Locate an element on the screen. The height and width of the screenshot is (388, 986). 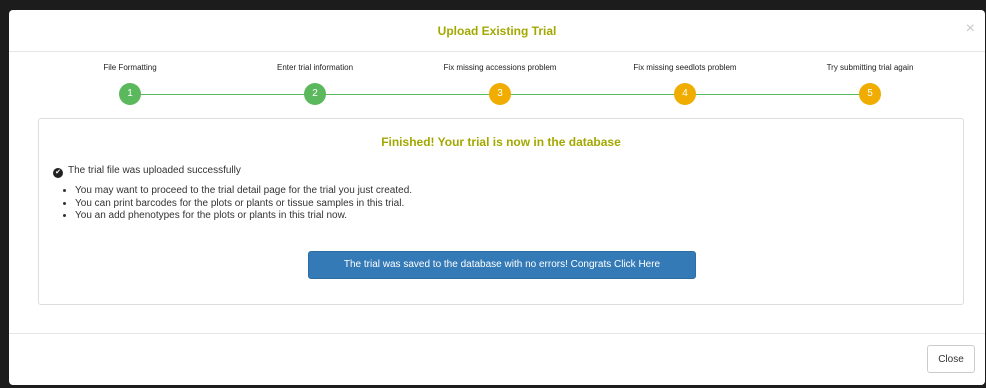
step-4: Fix missing seedlots problem 4 is located at coordinates (685, 83).